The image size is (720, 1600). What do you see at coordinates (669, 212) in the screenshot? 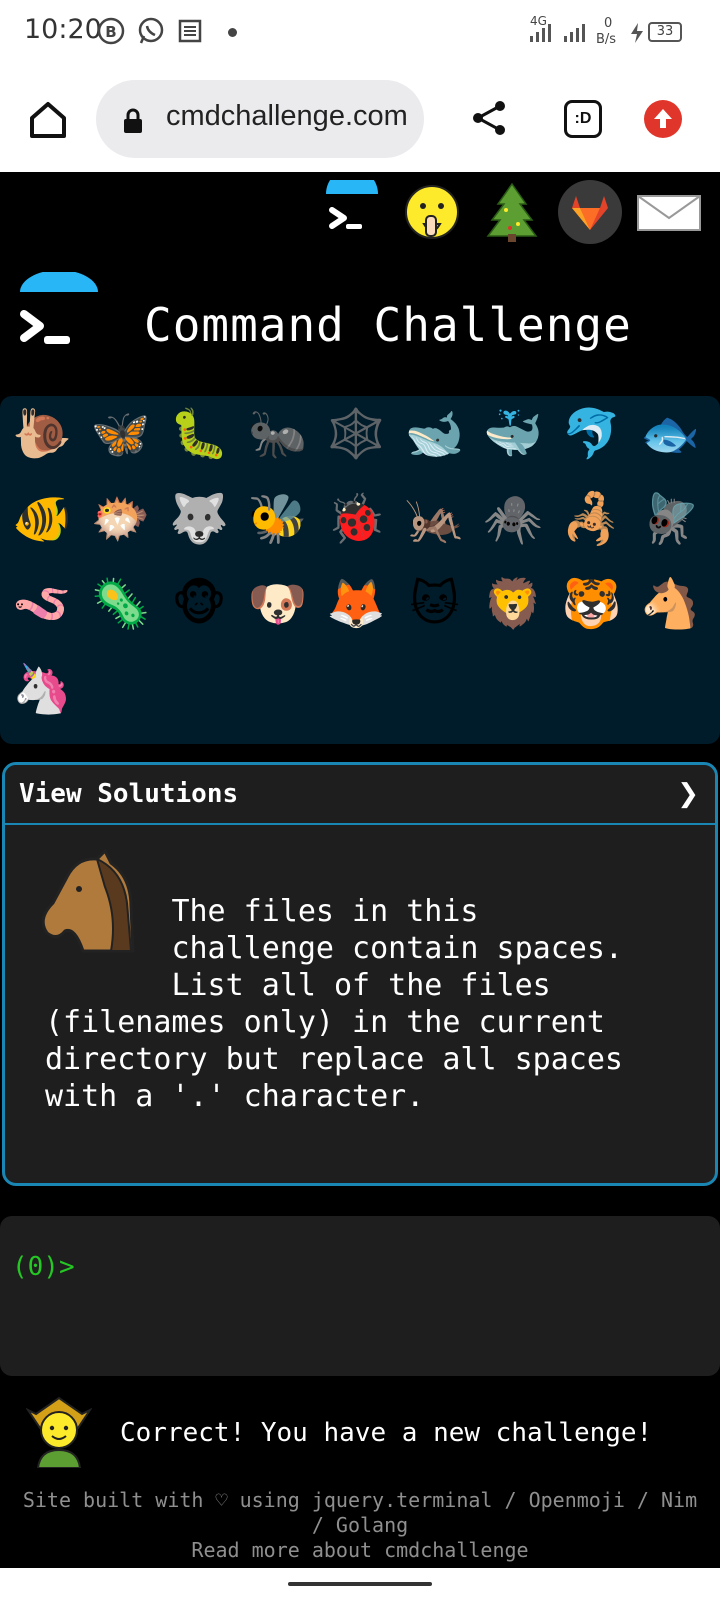
I see `envelope-icon` at bounding box center [669, 212].